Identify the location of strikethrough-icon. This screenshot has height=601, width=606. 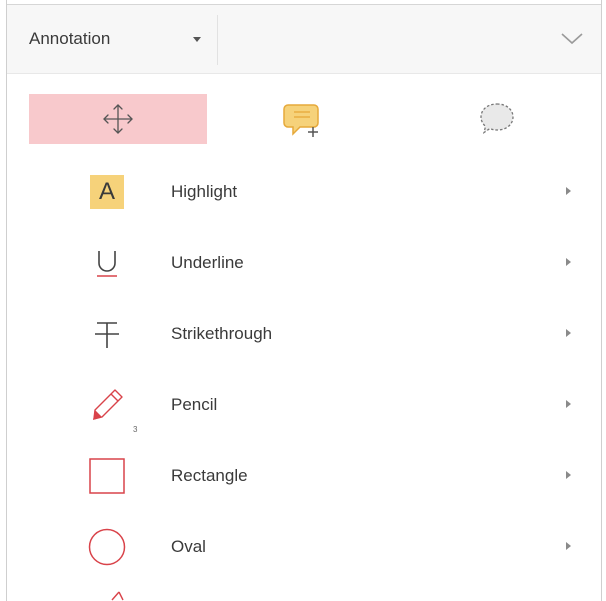
(107, 334).